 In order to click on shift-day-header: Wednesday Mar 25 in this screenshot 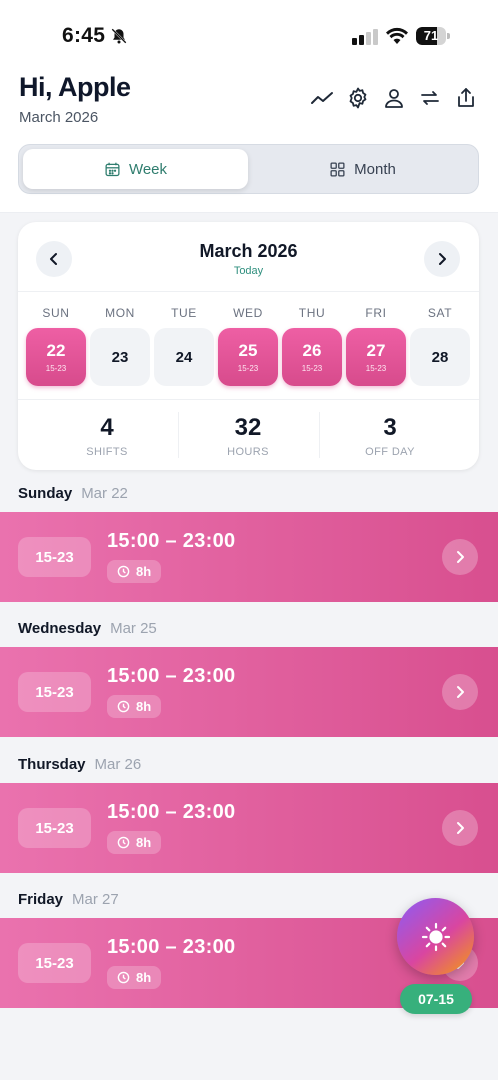, I will do `click(87, 630)`.